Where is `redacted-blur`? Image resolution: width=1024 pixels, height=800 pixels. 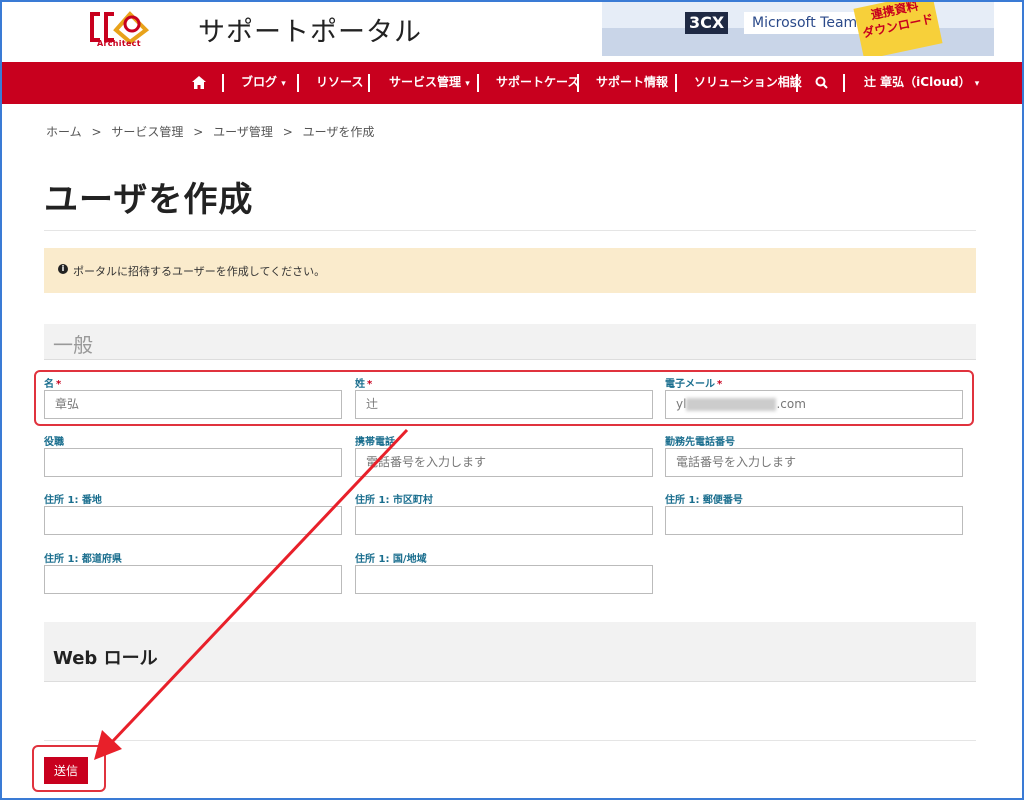 redacted-blur is located at coordinates (731, 404).